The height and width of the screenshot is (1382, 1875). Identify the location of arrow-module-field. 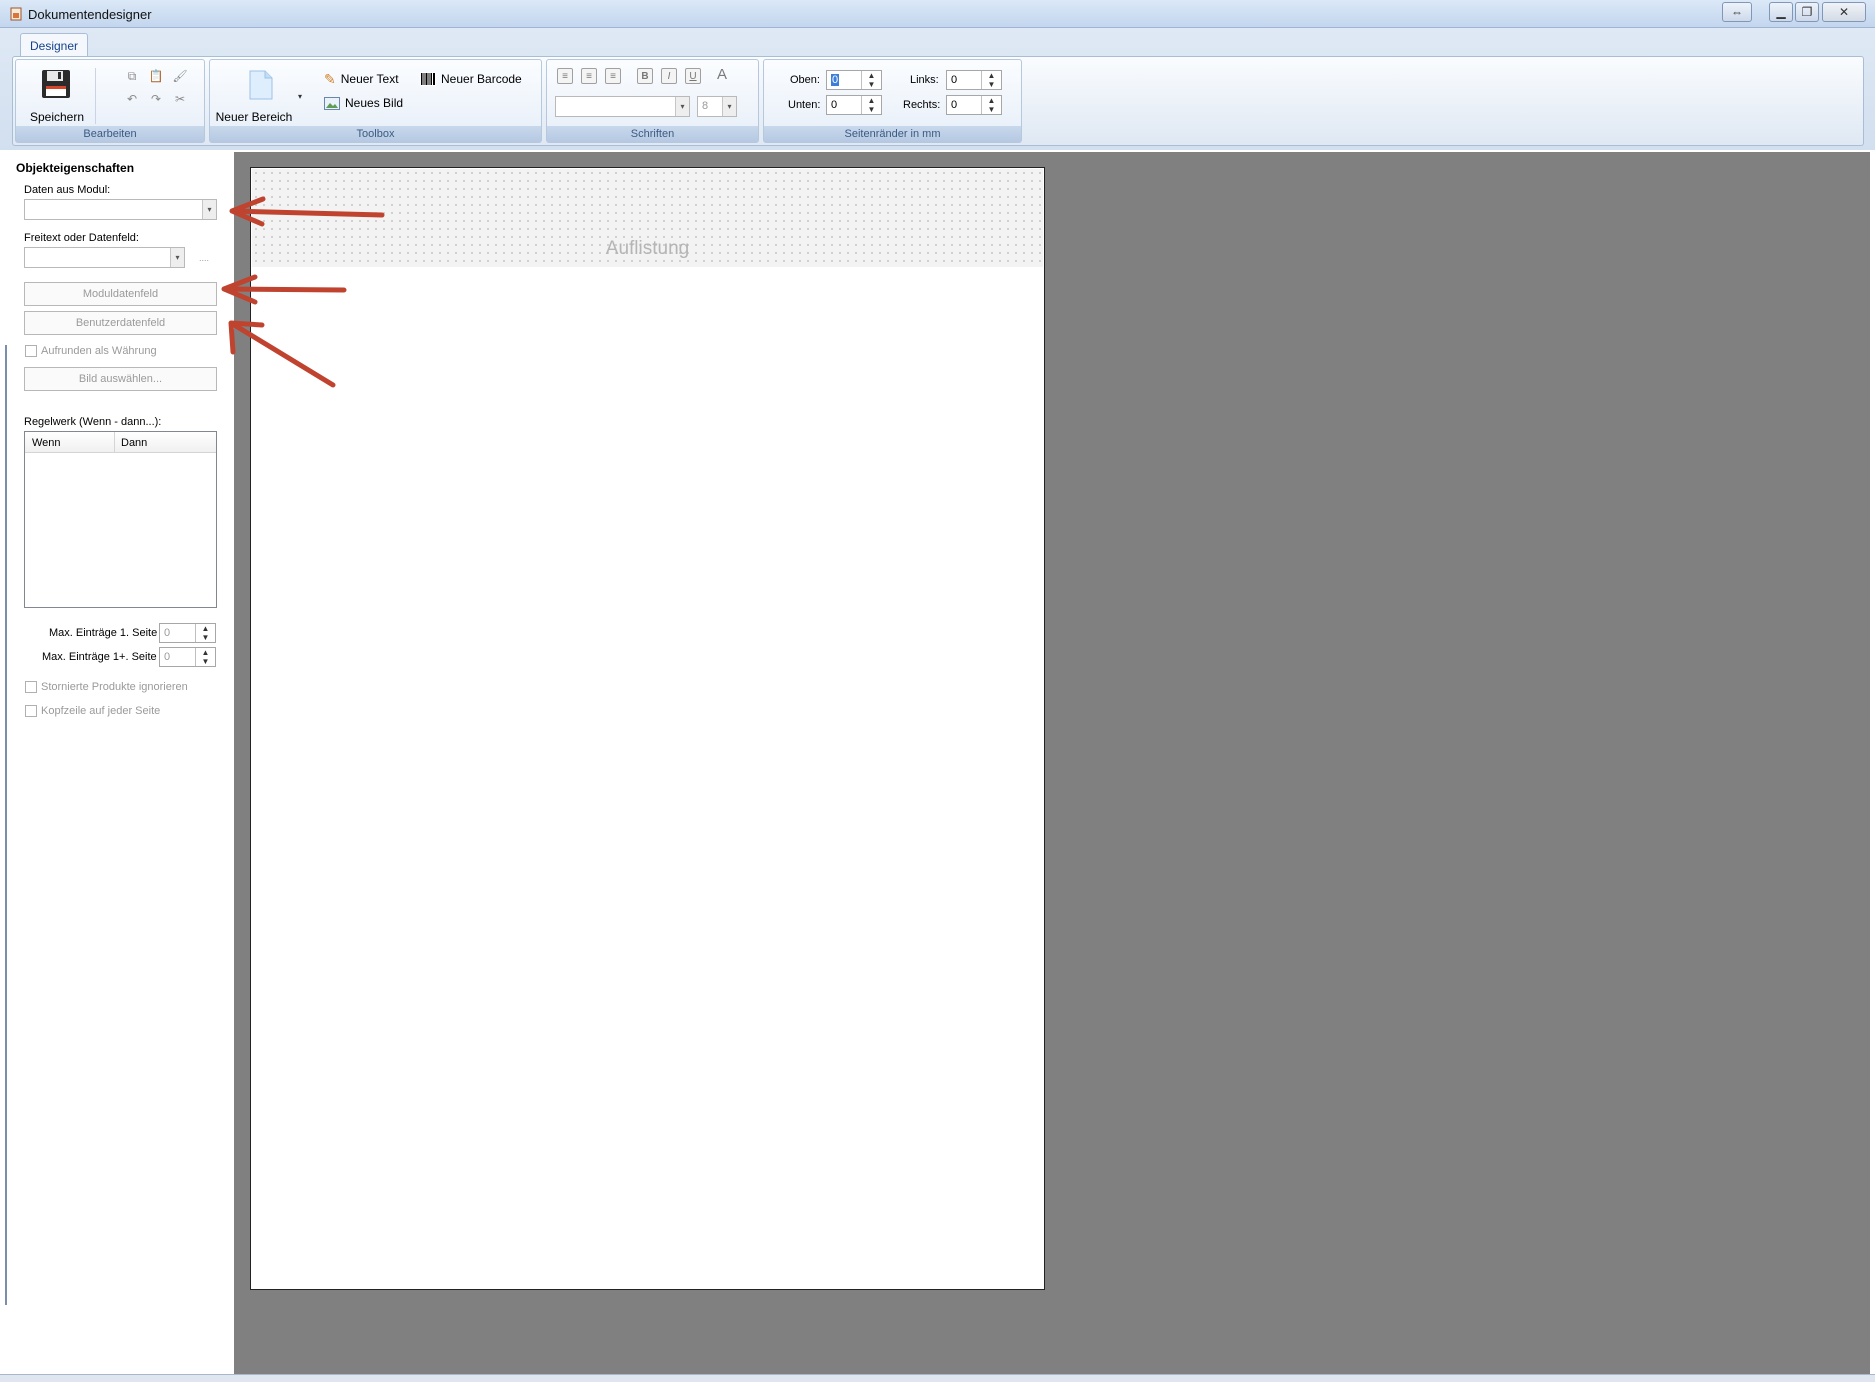
(307, 211).